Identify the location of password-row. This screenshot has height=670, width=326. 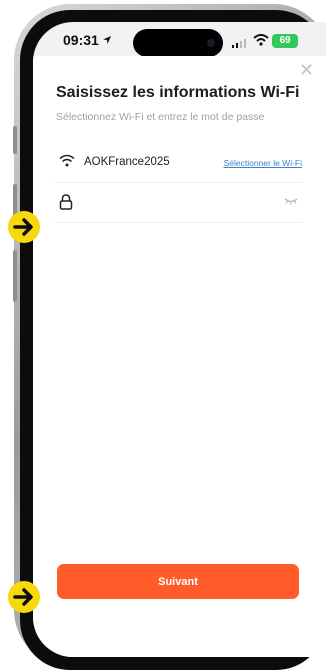
(178, 203).